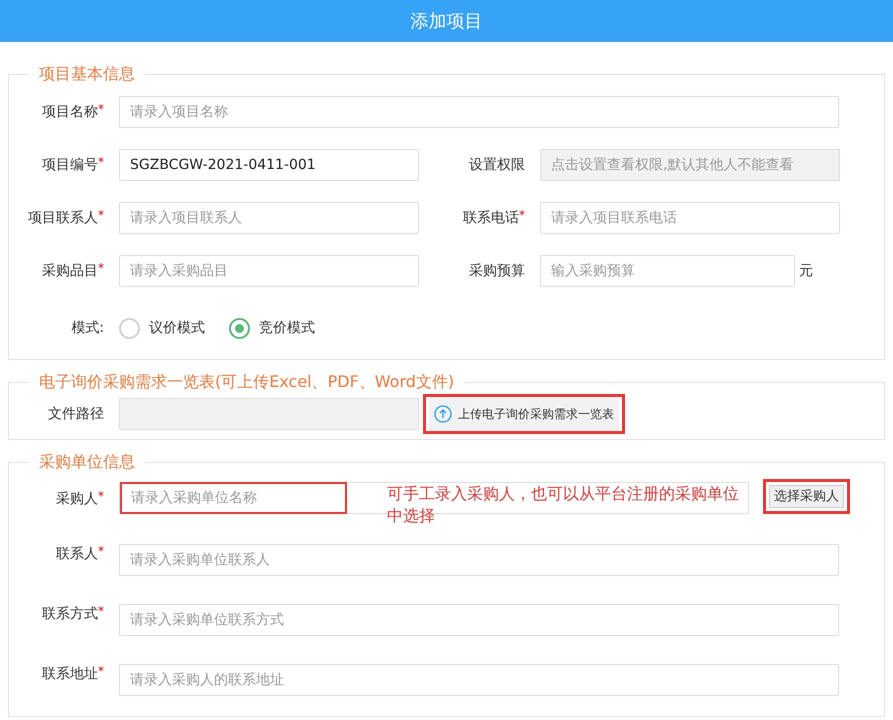  I want to click on radio-option: 议价模式, so click(162, 328).